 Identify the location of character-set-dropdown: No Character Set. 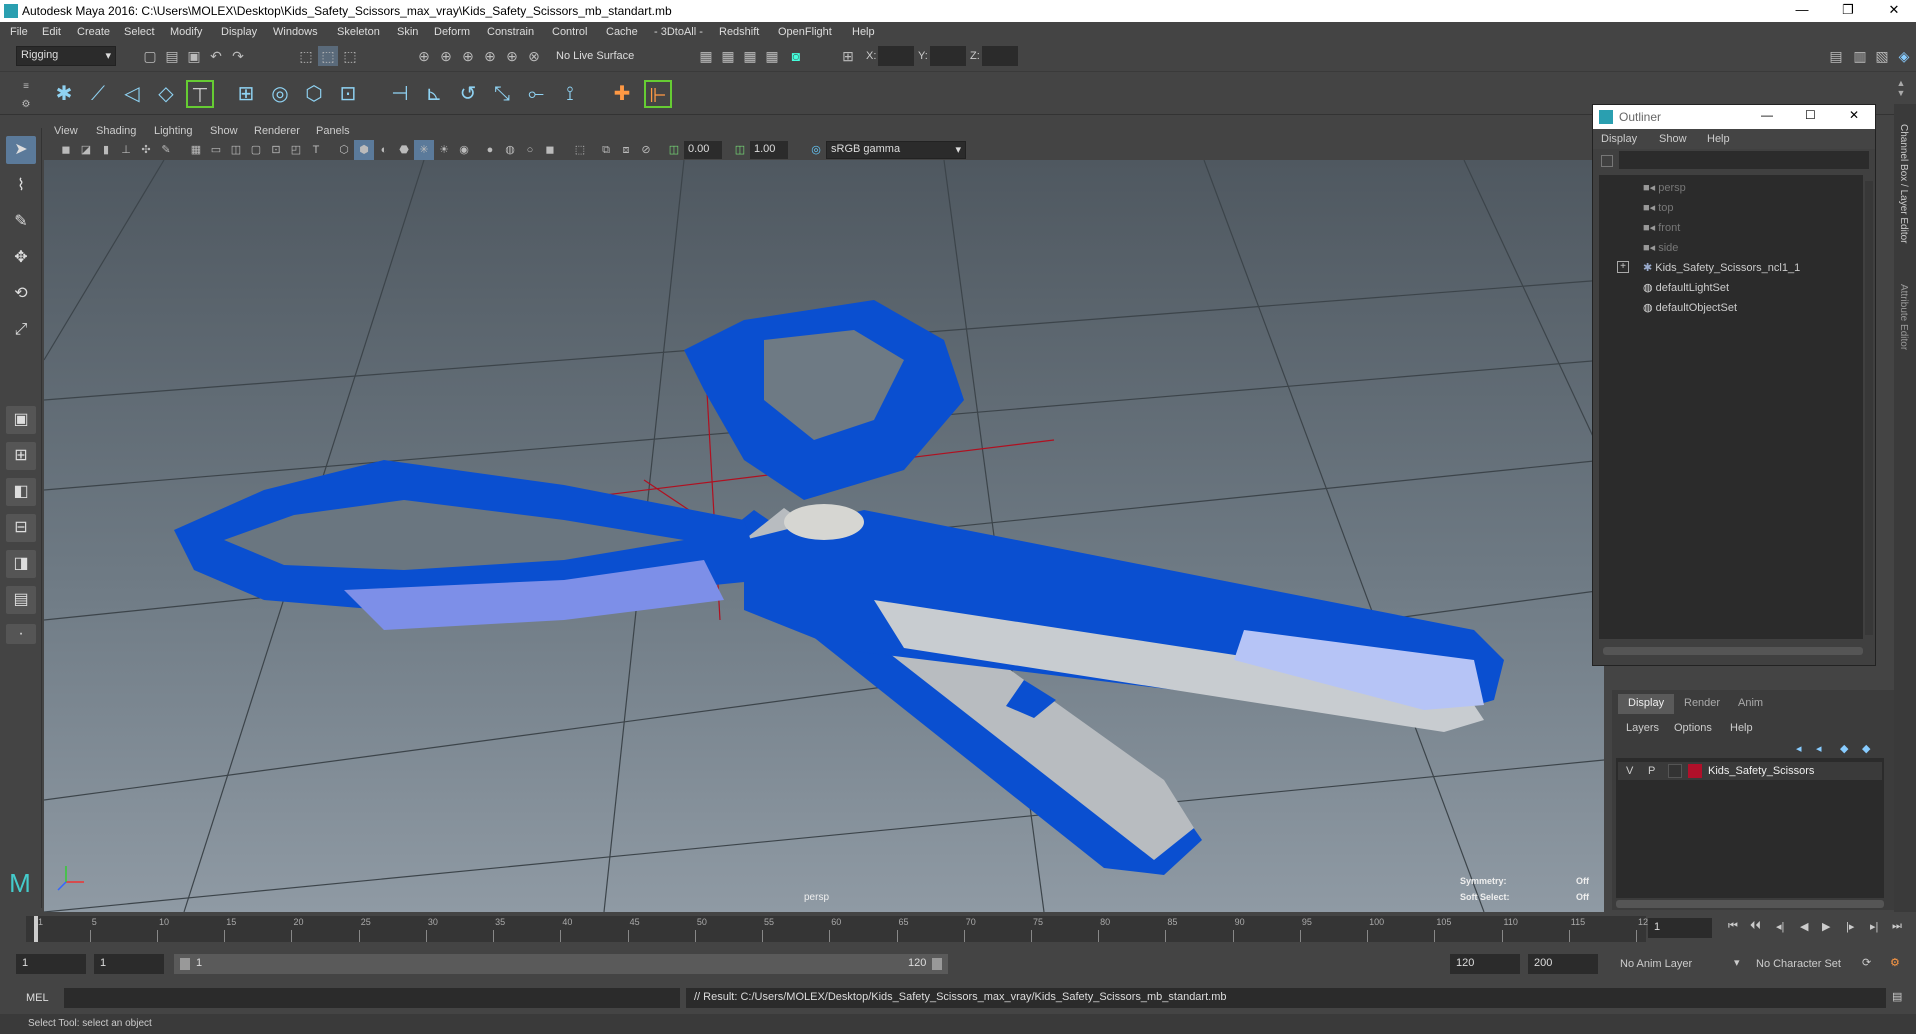
(1798, 964).